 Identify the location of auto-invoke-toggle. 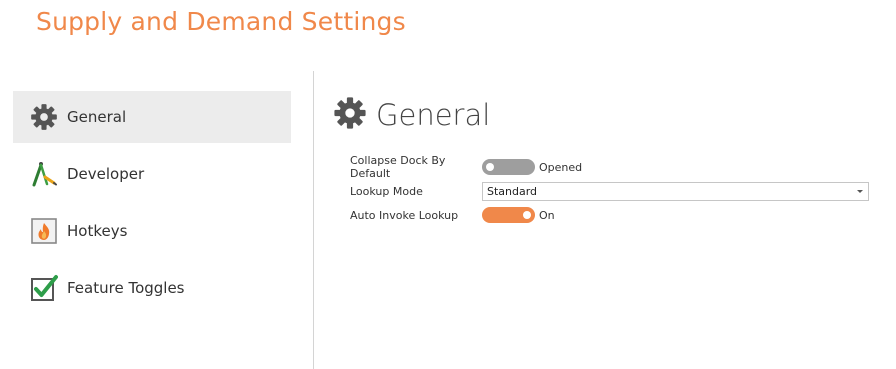
(508, 215).